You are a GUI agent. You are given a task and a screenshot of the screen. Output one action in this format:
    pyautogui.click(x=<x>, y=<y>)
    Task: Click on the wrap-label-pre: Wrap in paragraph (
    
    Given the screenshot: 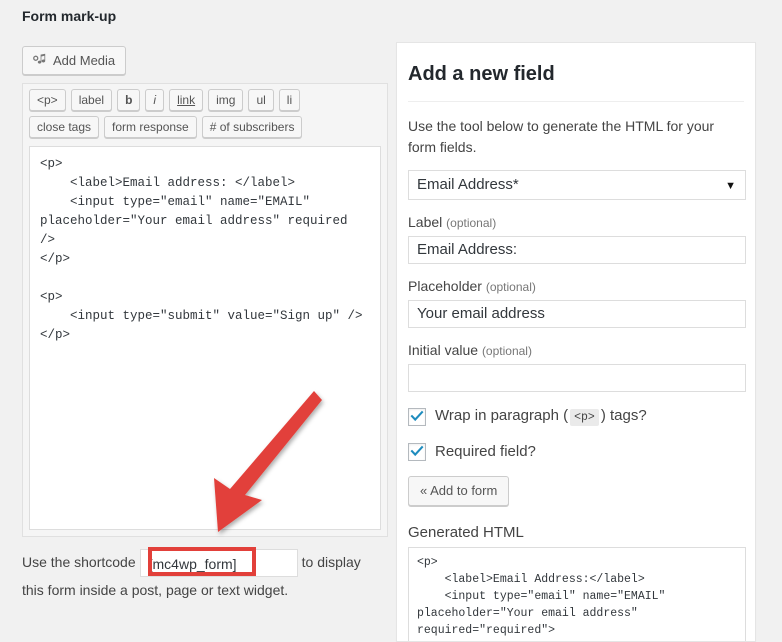 What is the action you would take?
    pyautogui.click(x=502, y=415)
    